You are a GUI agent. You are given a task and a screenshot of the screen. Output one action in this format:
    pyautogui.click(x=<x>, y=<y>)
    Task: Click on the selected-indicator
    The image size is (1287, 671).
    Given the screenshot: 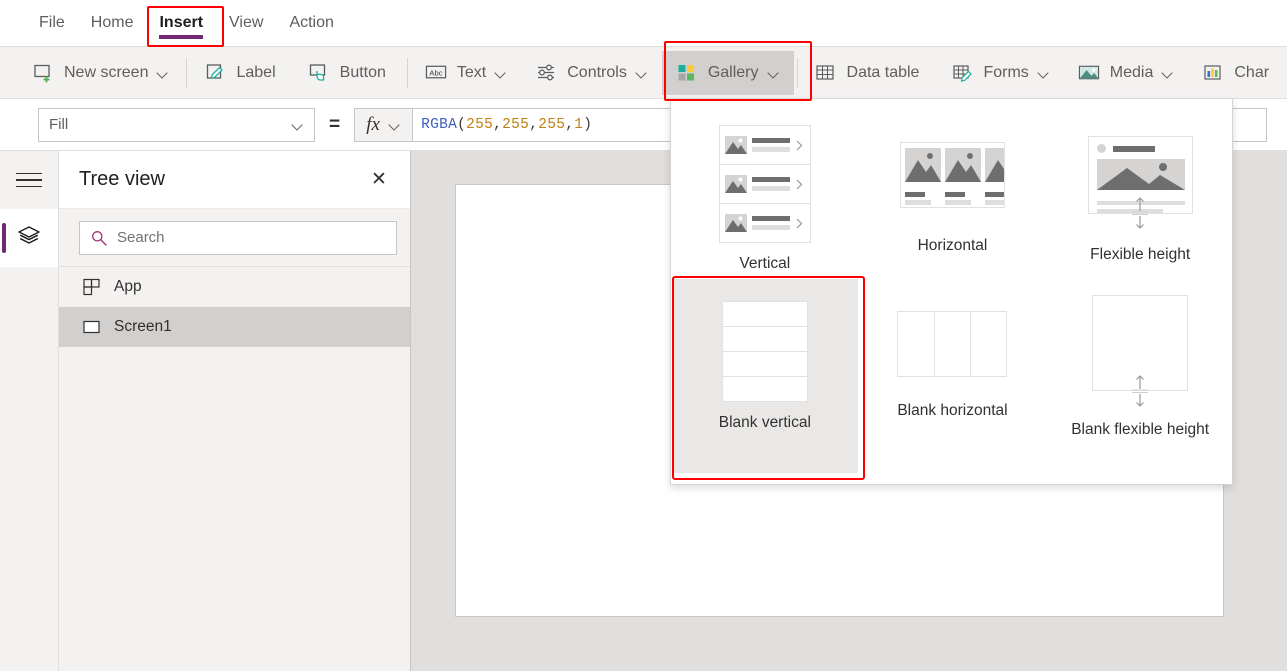 What is the action you would take?
    pyautogui.click(x=4, y=238)
    